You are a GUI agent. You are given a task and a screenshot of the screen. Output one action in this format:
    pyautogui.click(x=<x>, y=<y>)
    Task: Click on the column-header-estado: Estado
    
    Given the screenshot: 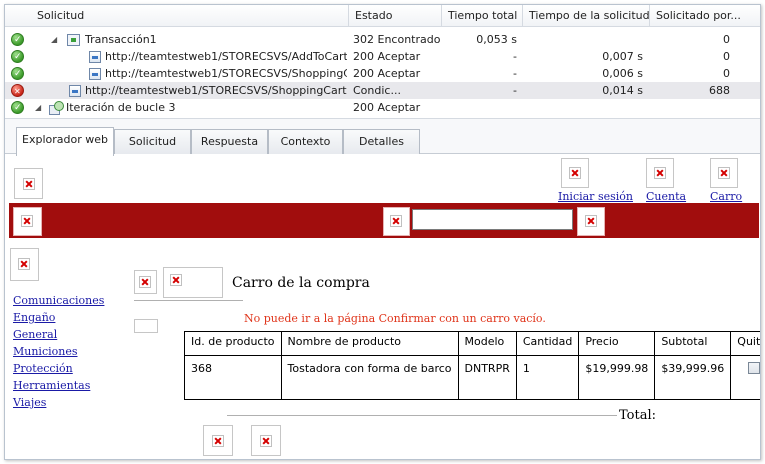 What is the action you would take?
    pyautogui.click(x=395, y=16)
    